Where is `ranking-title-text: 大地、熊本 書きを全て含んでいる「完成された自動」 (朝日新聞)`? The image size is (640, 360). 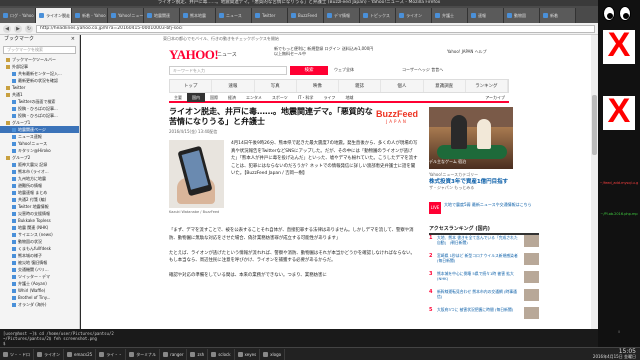
ranking-title-text: 大地、熊本 書きを全て含んでいる「完成された自動」 (朝日新聞) is located at coordinates (479, 242).